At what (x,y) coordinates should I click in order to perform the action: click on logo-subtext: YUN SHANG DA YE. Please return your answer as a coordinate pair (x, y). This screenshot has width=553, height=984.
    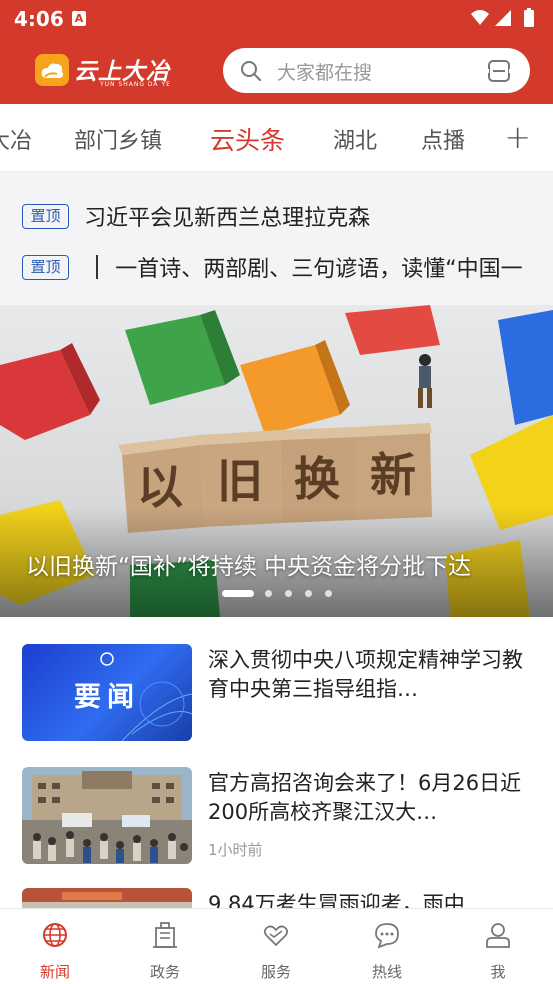
    Looking at the image, I should click on (135, 84).